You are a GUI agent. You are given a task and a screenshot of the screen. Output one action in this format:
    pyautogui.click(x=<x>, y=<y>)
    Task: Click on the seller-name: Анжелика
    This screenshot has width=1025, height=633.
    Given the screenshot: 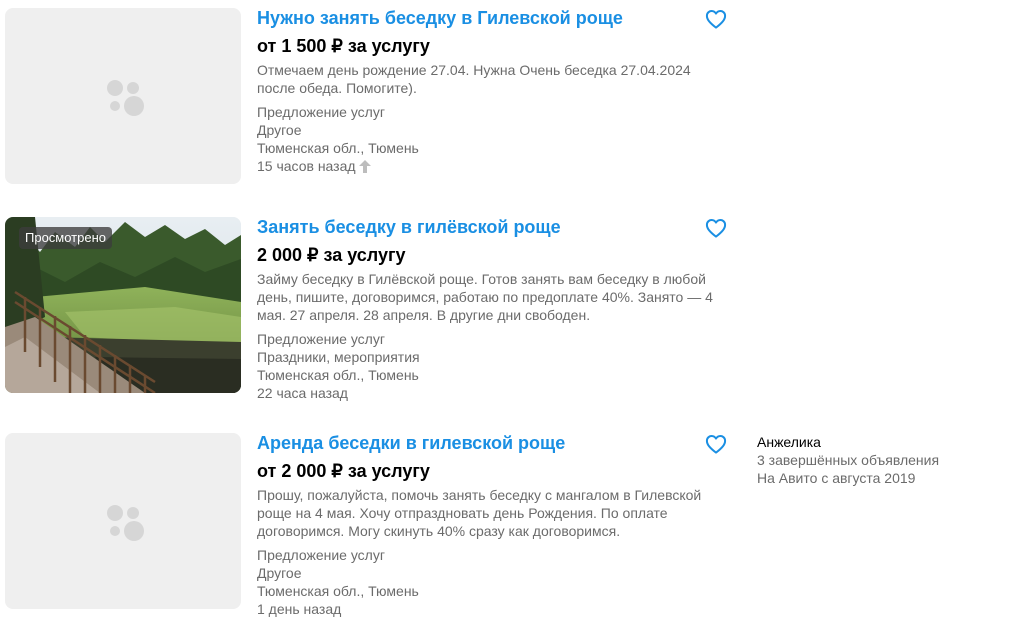 What is the action you would take?
    pyautogui.click(x=848, y=442)
    